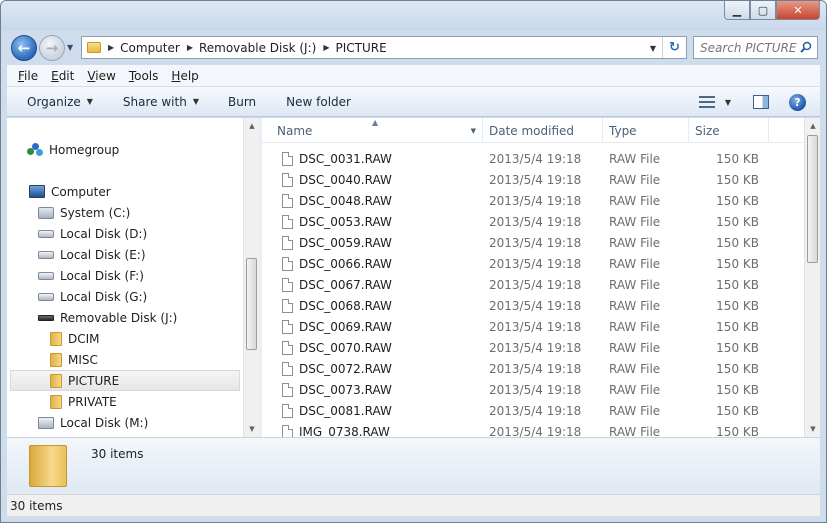 Image resolution: width=827 pixels, height=523 pixels. I want to click on column-header-date: Date modified, so click(543, 130).